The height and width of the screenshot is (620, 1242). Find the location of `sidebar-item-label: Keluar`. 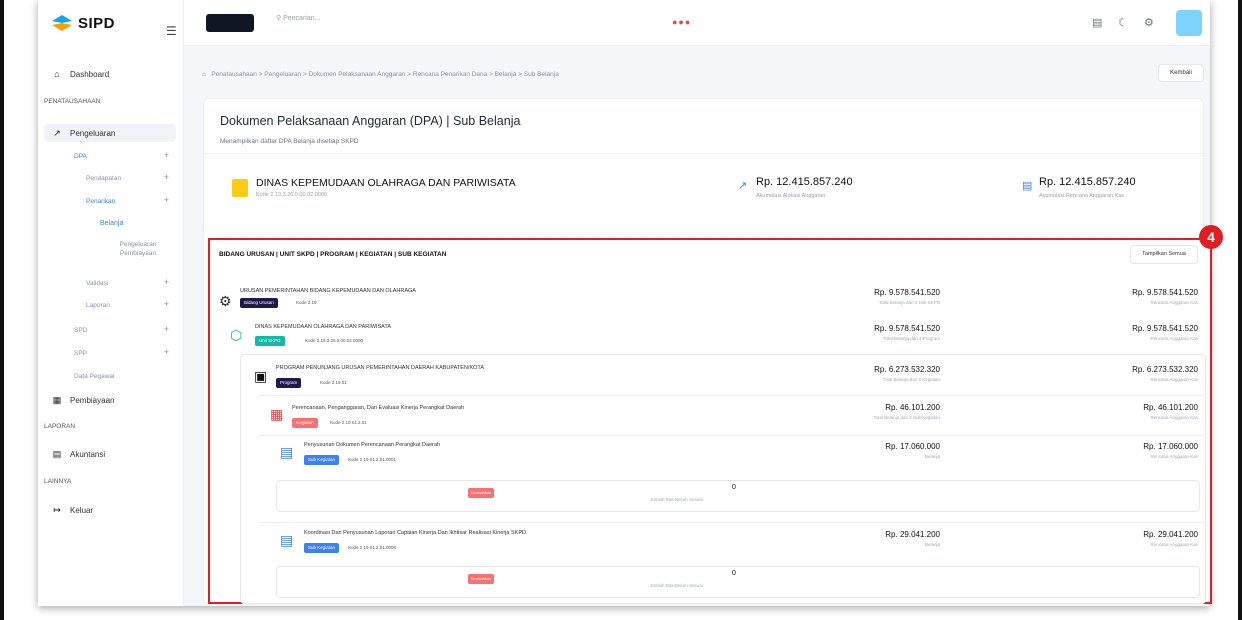

sidebar-item-label: Keluar is located at coordinates (82, 510).